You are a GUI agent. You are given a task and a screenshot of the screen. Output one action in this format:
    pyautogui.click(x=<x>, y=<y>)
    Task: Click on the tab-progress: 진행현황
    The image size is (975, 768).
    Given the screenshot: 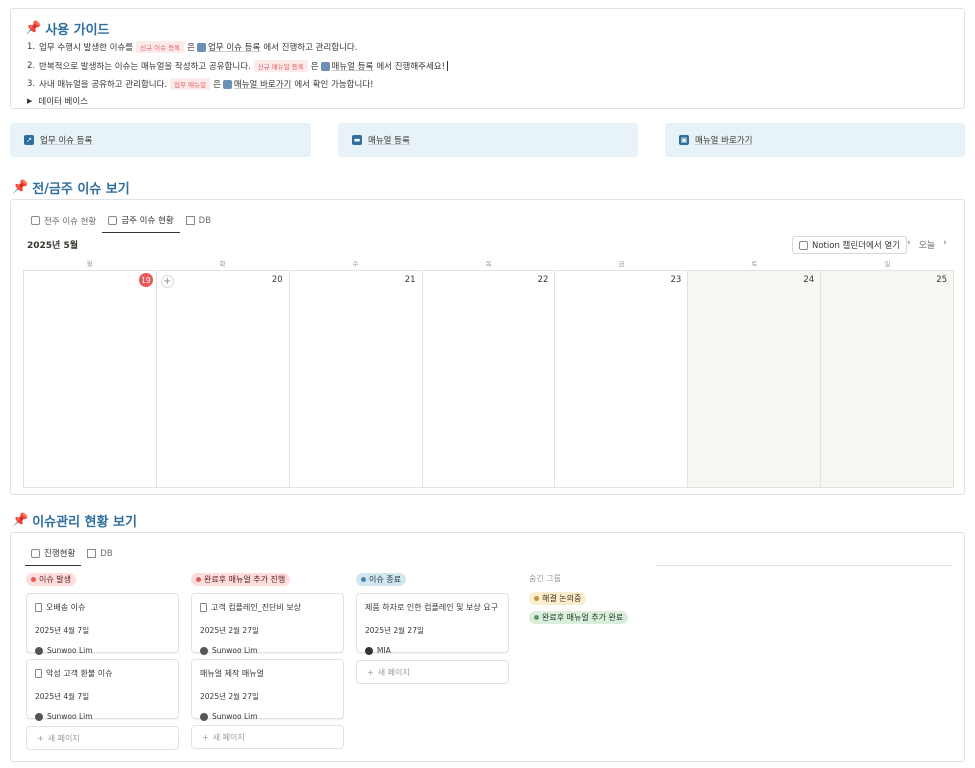 What is the action you would take?
    pyautogui.click(x=53, y=554)
    